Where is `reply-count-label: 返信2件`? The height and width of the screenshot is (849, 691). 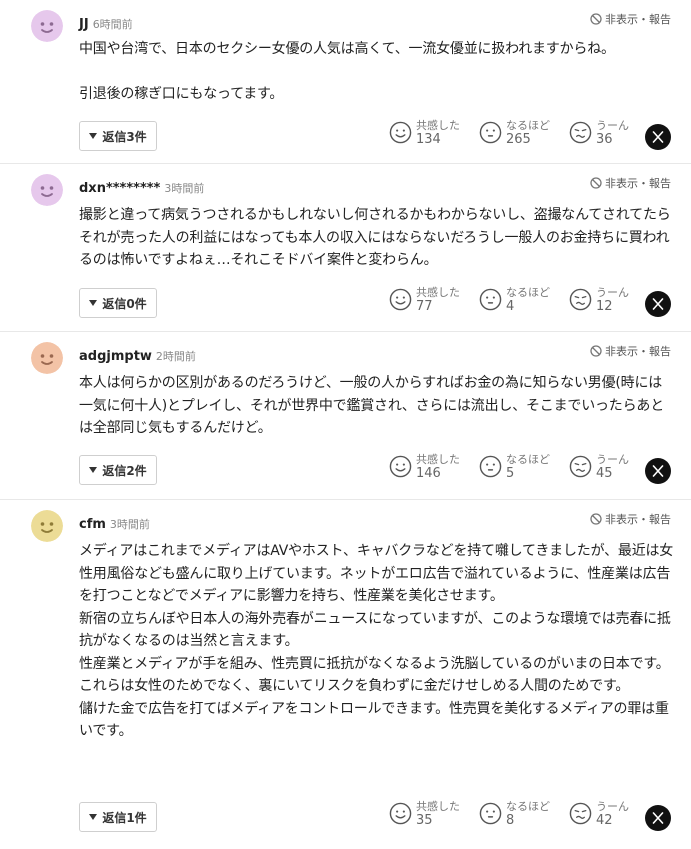 reply-count-label: 返信2件 is located at coordinates (124, 470).